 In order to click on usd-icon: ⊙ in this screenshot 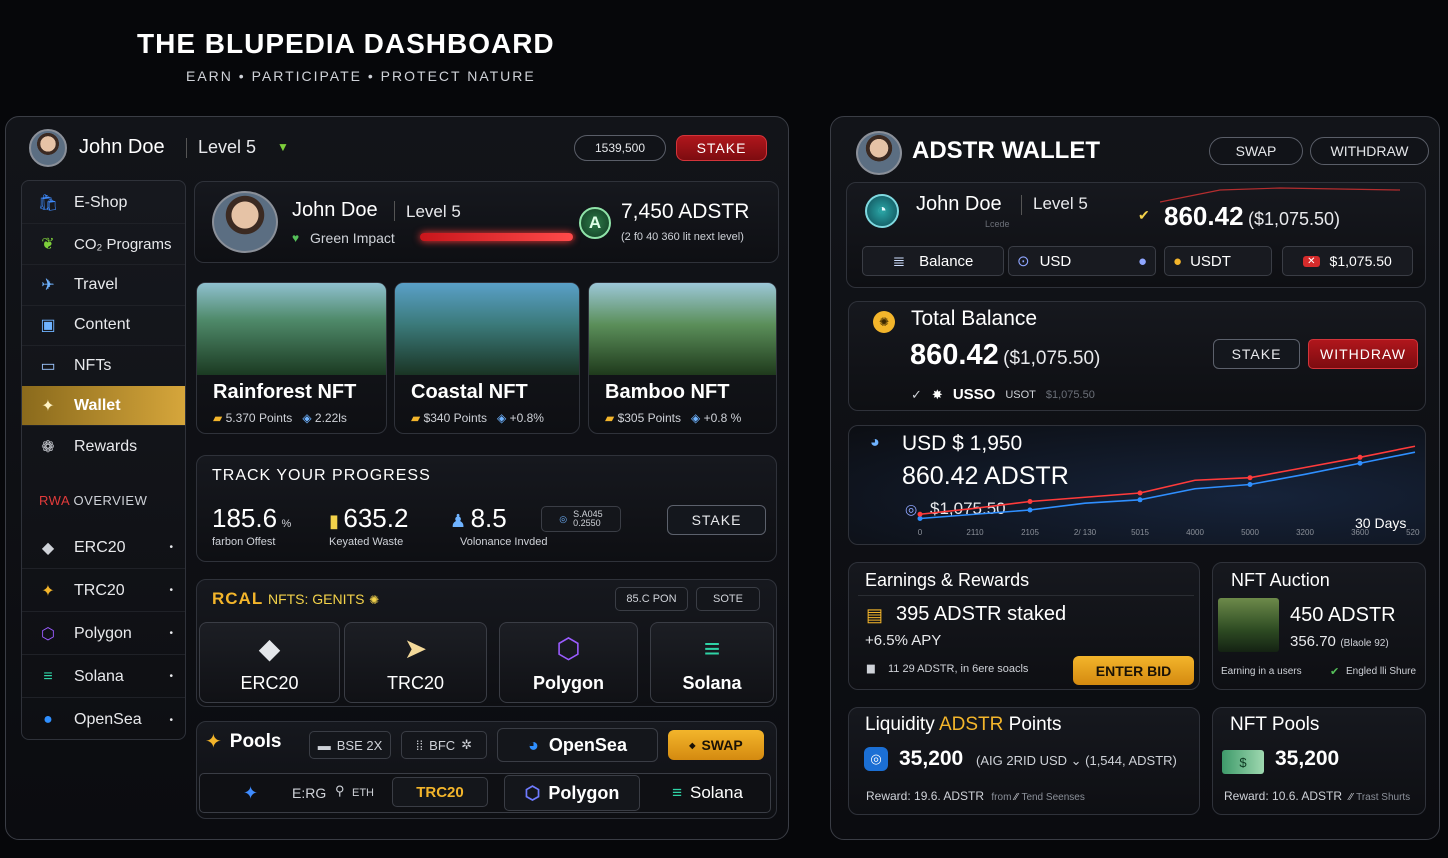, I will do `click(1023, 261)`.